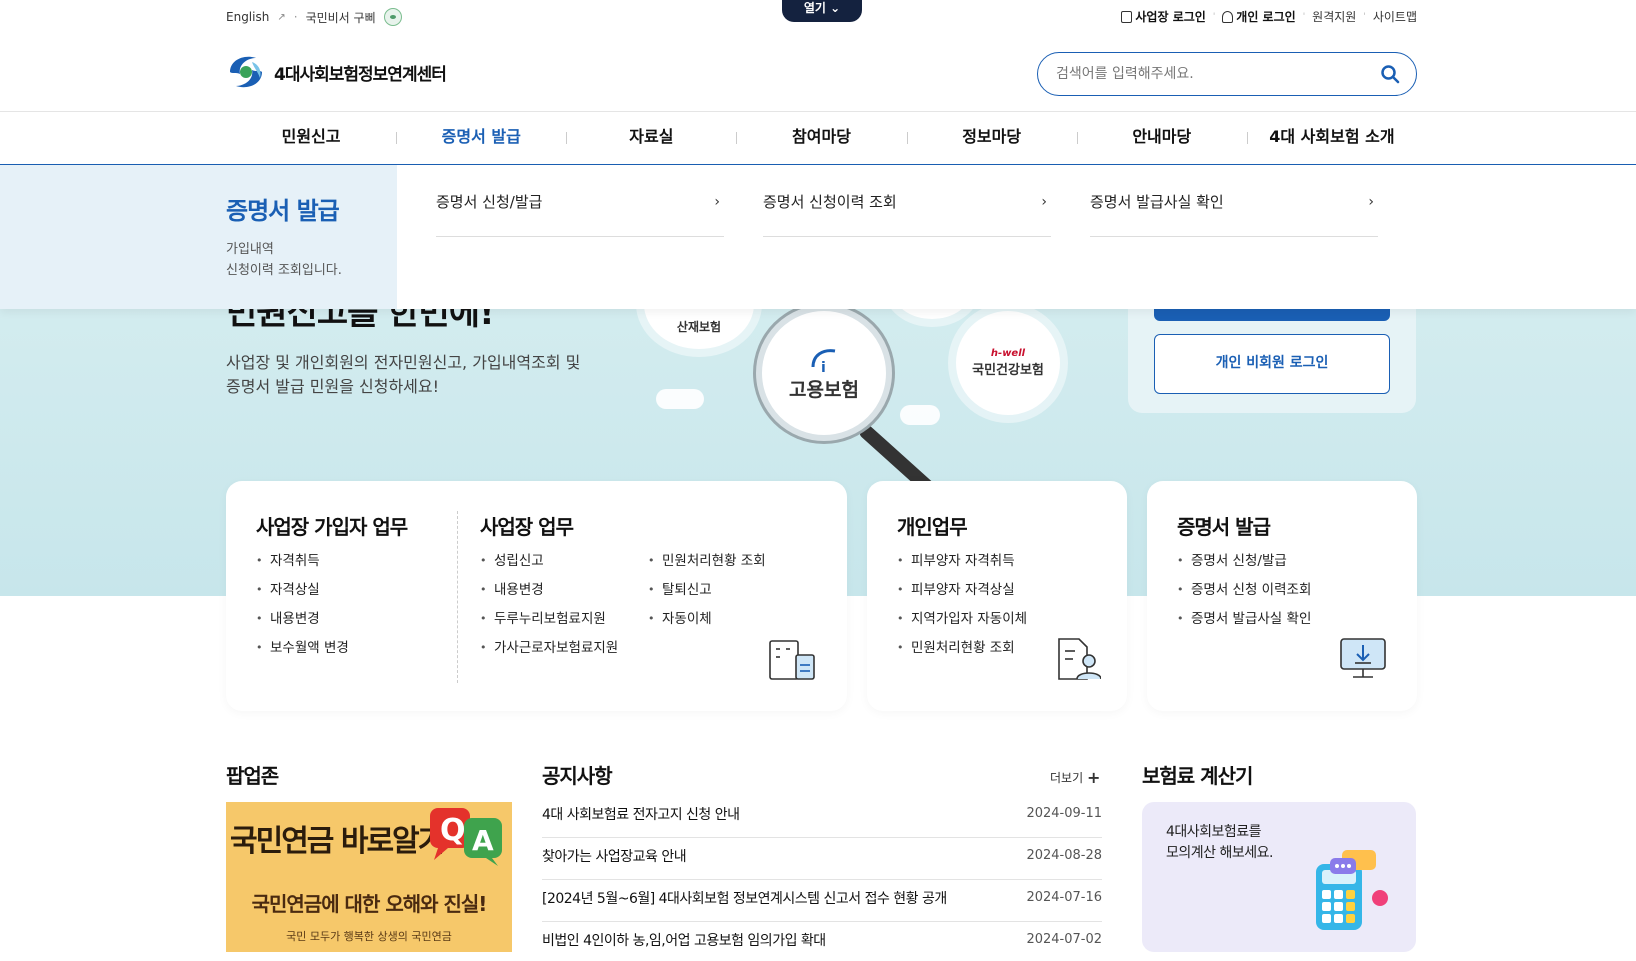 Image resolution: width=1636 pixels, height=961 pixels. What do you see at coordinates (302, 565) in the screenshot?
I see `list-item: 자격취득` at bounding box center [302, 565].